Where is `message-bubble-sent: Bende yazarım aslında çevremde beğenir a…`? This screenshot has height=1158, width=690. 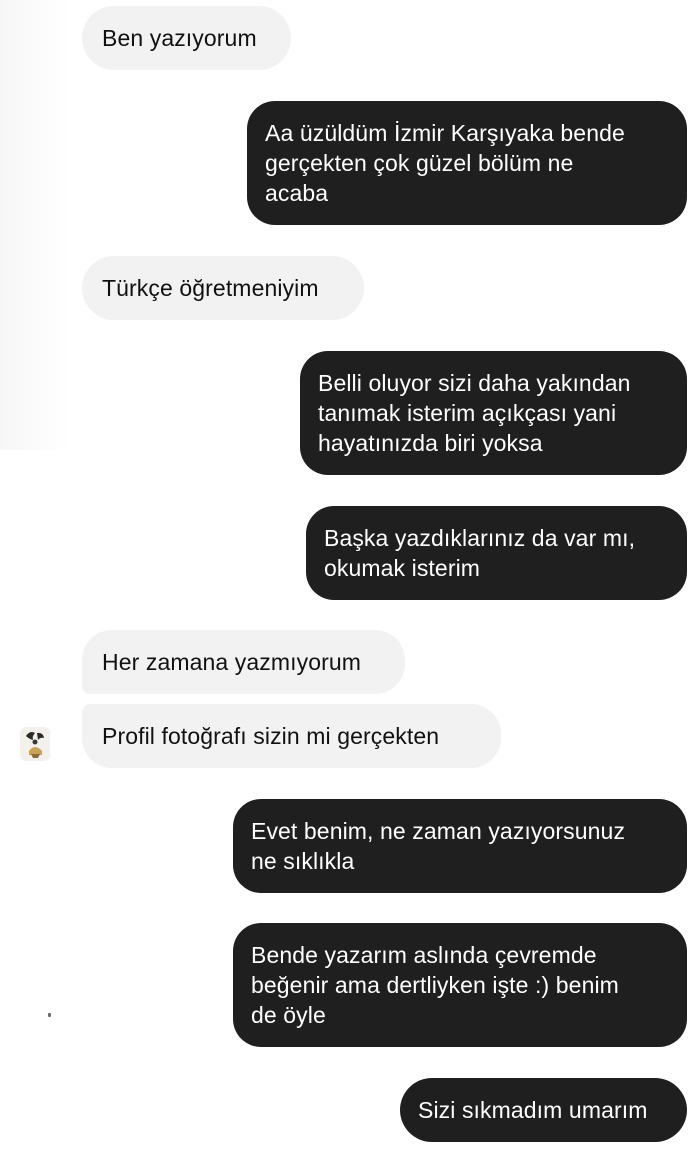
message-bubble-sent: Bende yazarım aslında çevremde beğenir a… is located at coordinates (460, 985).